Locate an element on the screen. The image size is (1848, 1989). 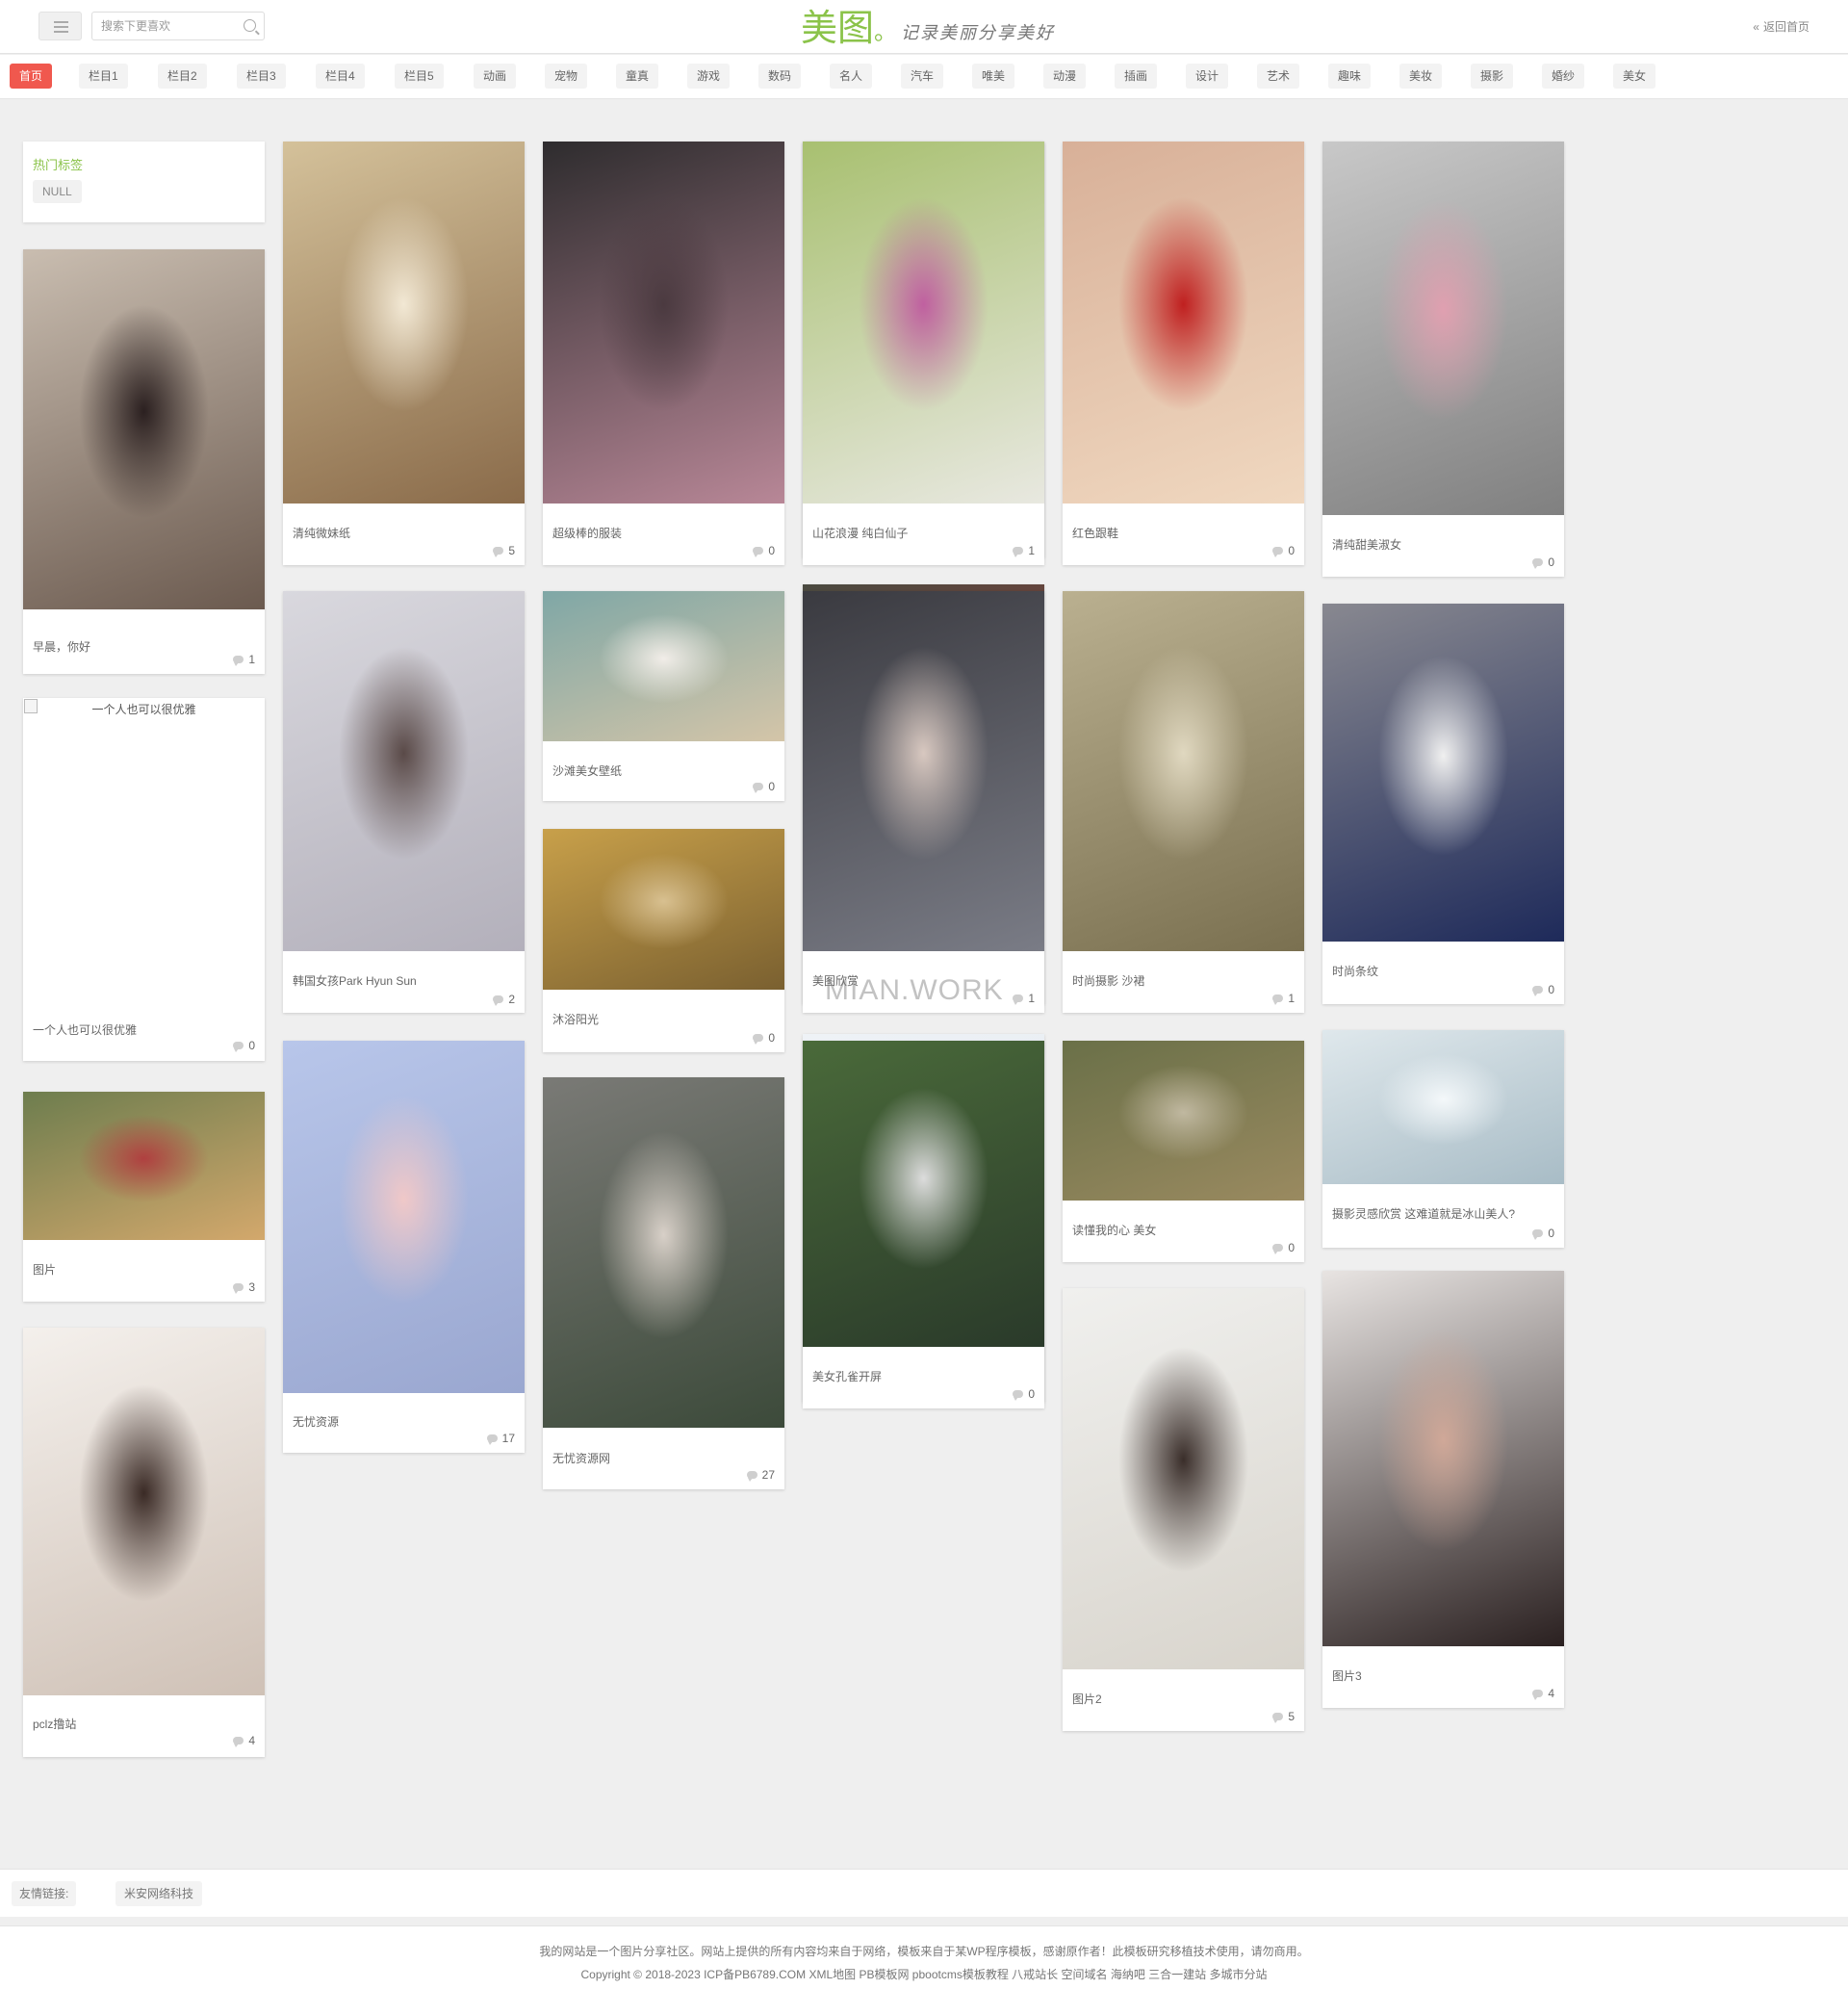
image-card: 清纯微妹纸 5 is located at coordinates (404, 354).